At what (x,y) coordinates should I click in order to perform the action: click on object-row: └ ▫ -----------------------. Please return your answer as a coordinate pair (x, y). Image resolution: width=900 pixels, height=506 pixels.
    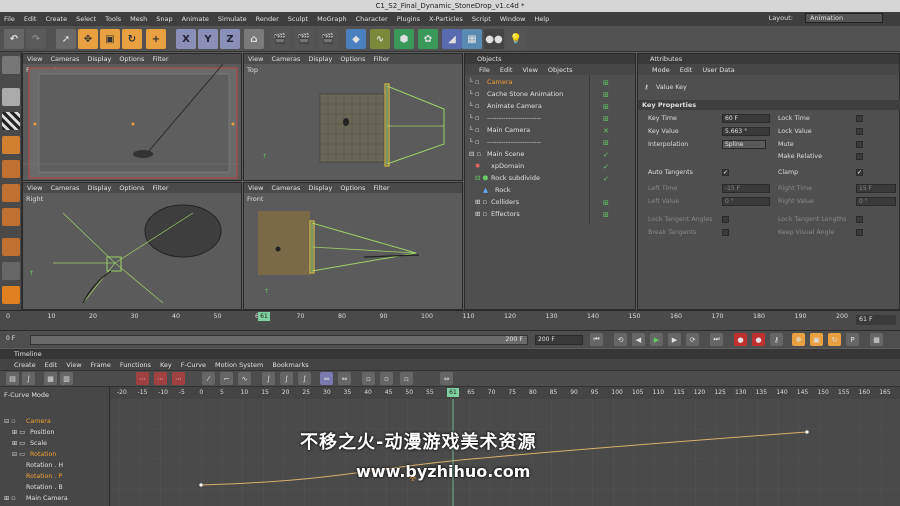
    Looking at the image, I should click on (539, 142).